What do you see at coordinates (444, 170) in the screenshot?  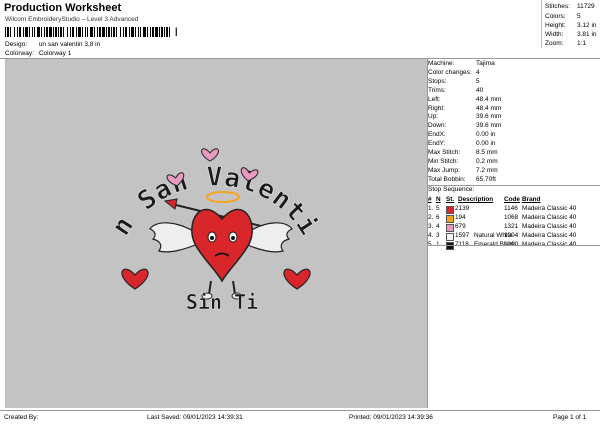 I see `info-label: Max Jump:` at bounding box center [444, 170].